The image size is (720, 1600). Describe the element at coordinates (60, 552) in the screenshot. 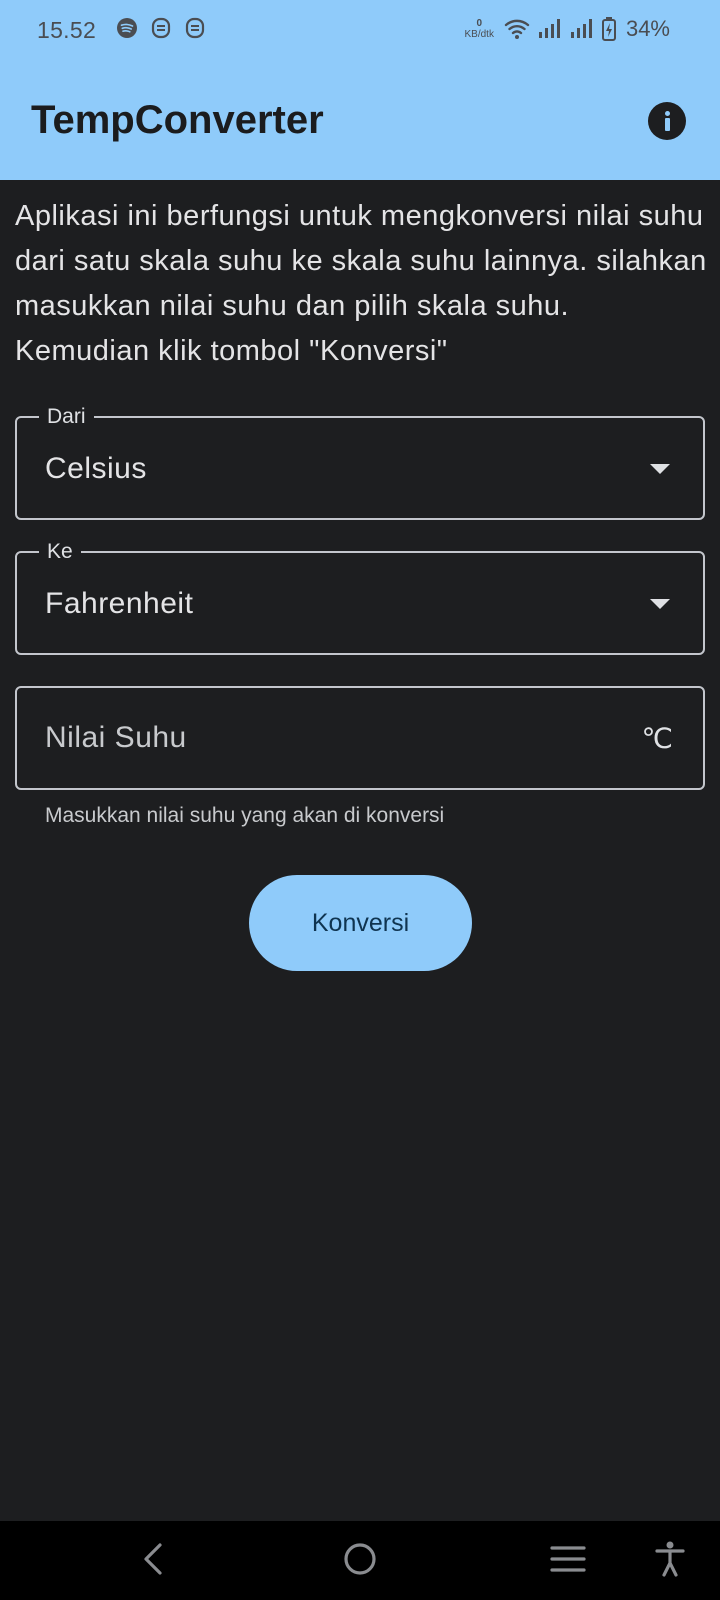

I see `to-scale-label: Ke` at that location.